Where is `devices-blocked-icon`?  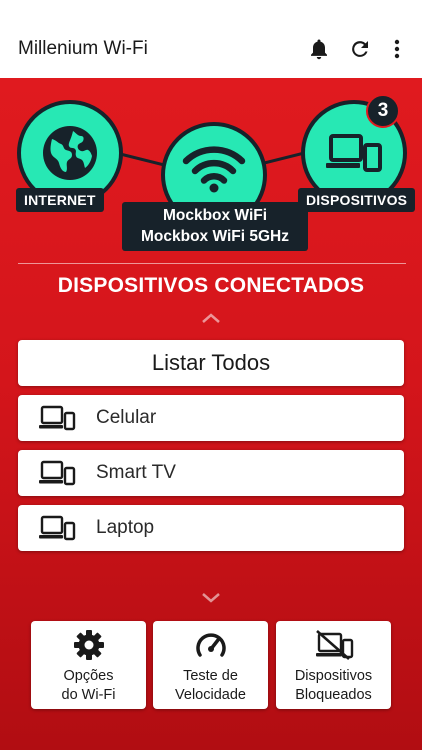
devices-blocked-icon is located at coordinates (334, 645).